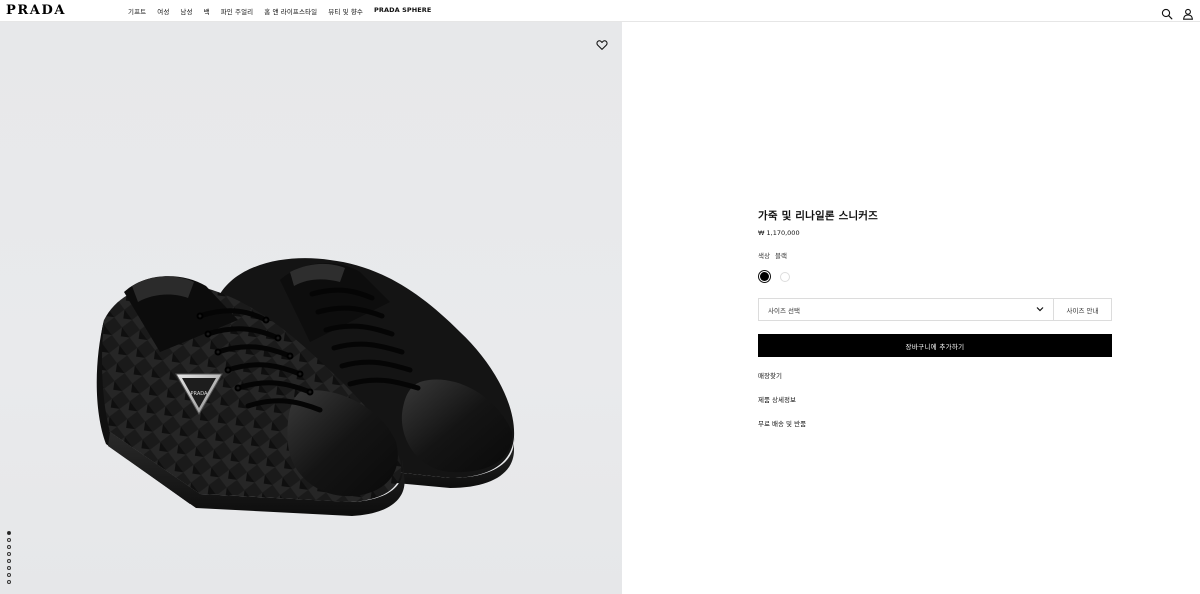  I want to click on store-locator-link: 매장찾기, so click(936, 375).